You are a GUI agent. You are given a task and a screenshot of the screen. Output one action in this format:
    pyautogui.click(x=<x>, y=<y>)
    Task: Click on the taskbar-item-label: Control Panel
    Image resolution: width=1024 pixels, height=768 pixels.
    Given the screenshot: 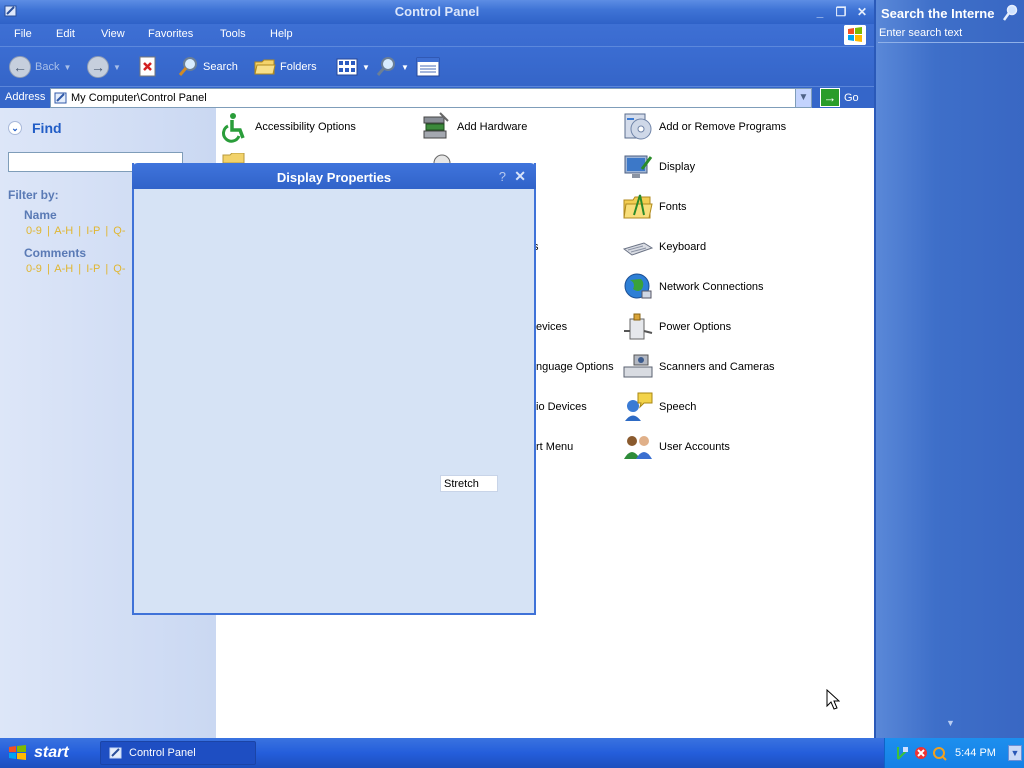 What is the action you would take?
    pyautogui.click(x=162, y=753)
    